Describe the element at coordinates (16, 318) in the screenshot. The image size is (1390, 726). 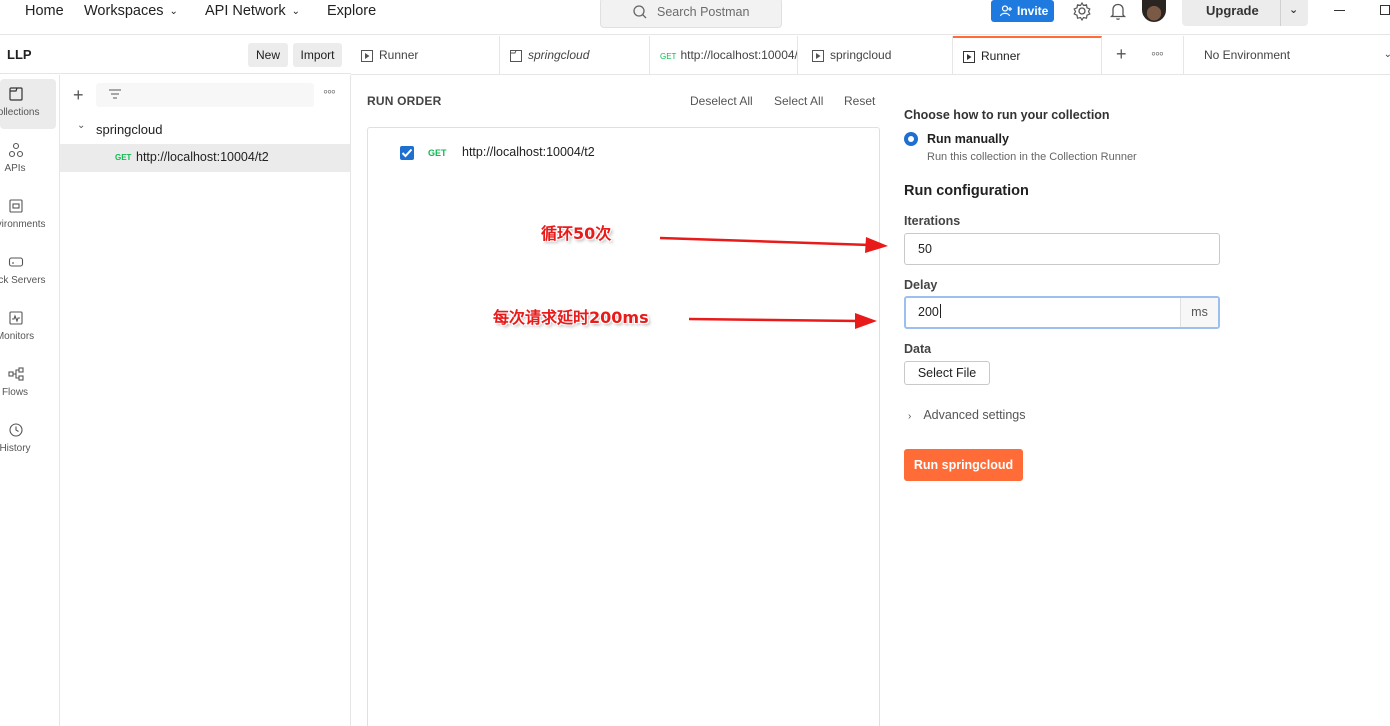
I see `monitors-icon` at that location.